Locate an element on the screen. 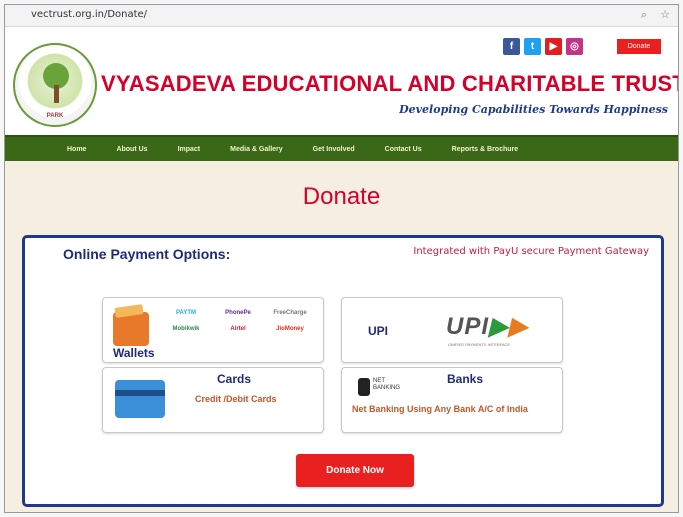  credit-card-icon is located at coordinates (140, 399).